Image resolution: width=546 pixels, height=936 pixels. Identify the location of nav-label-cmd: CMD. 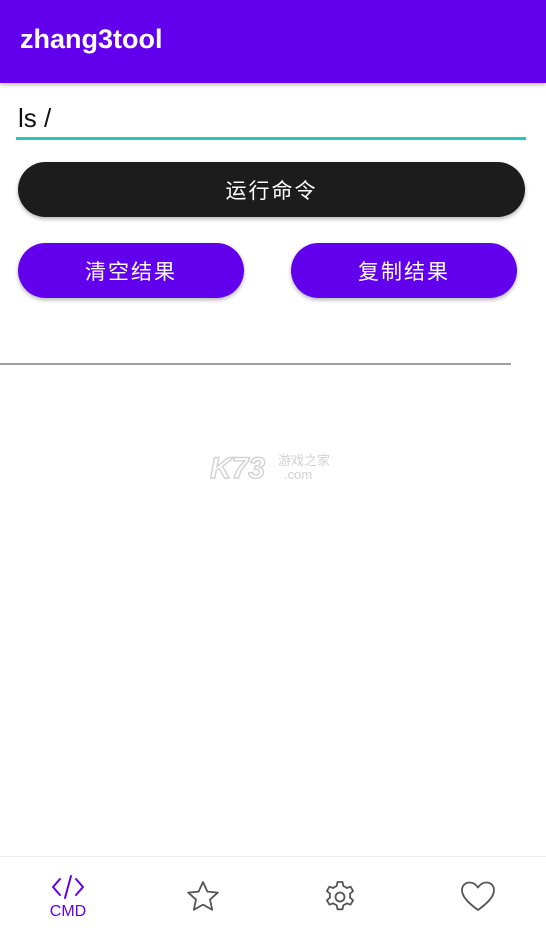
(68, 911).